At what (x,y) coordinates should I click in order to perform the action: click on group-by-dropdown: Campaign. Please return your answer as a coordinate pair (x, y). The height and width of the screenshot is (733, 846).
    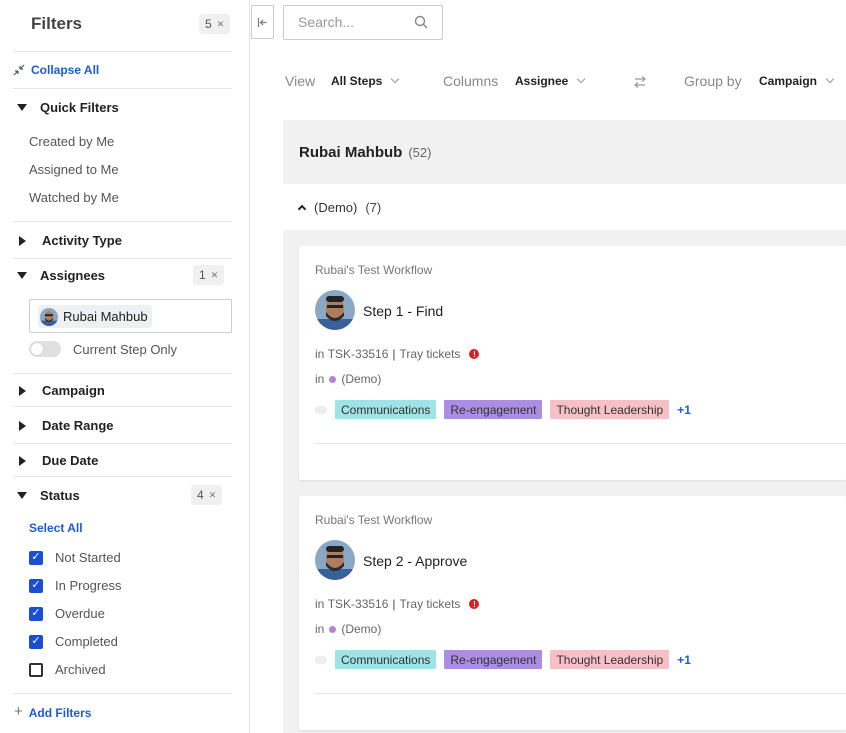
    Looking at the image, I should click on (797, 81).